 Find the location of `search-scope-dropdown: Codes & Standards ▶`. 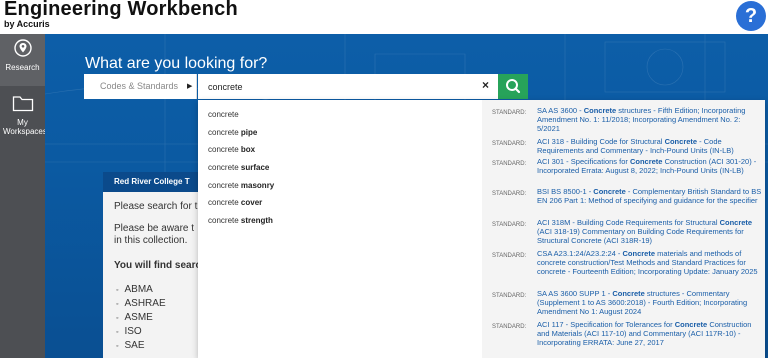

search-scope-dropdown: Codes & Standards ▶ is located at coordinates (140, 86).